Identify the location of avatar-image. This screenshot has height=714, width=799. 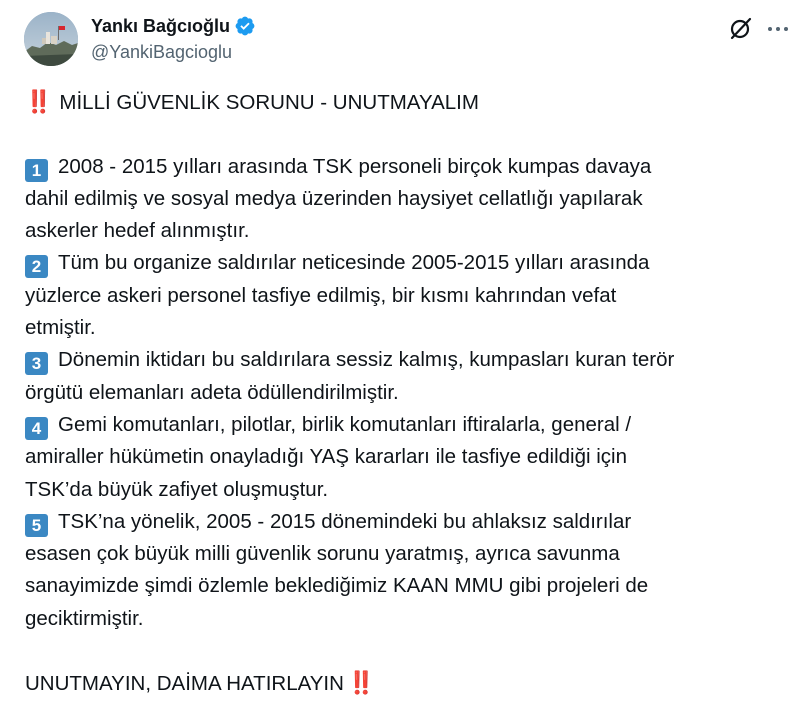
(51, 39).